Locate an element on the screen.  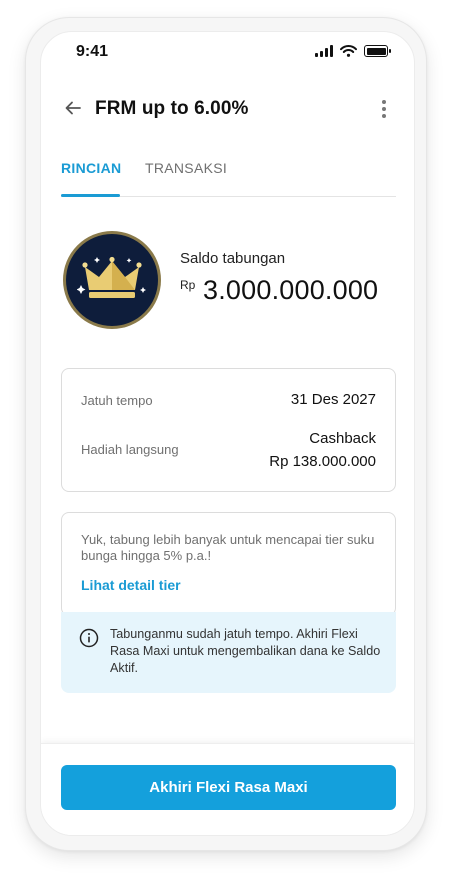
signal-icon is located at coordinates (324, 51).